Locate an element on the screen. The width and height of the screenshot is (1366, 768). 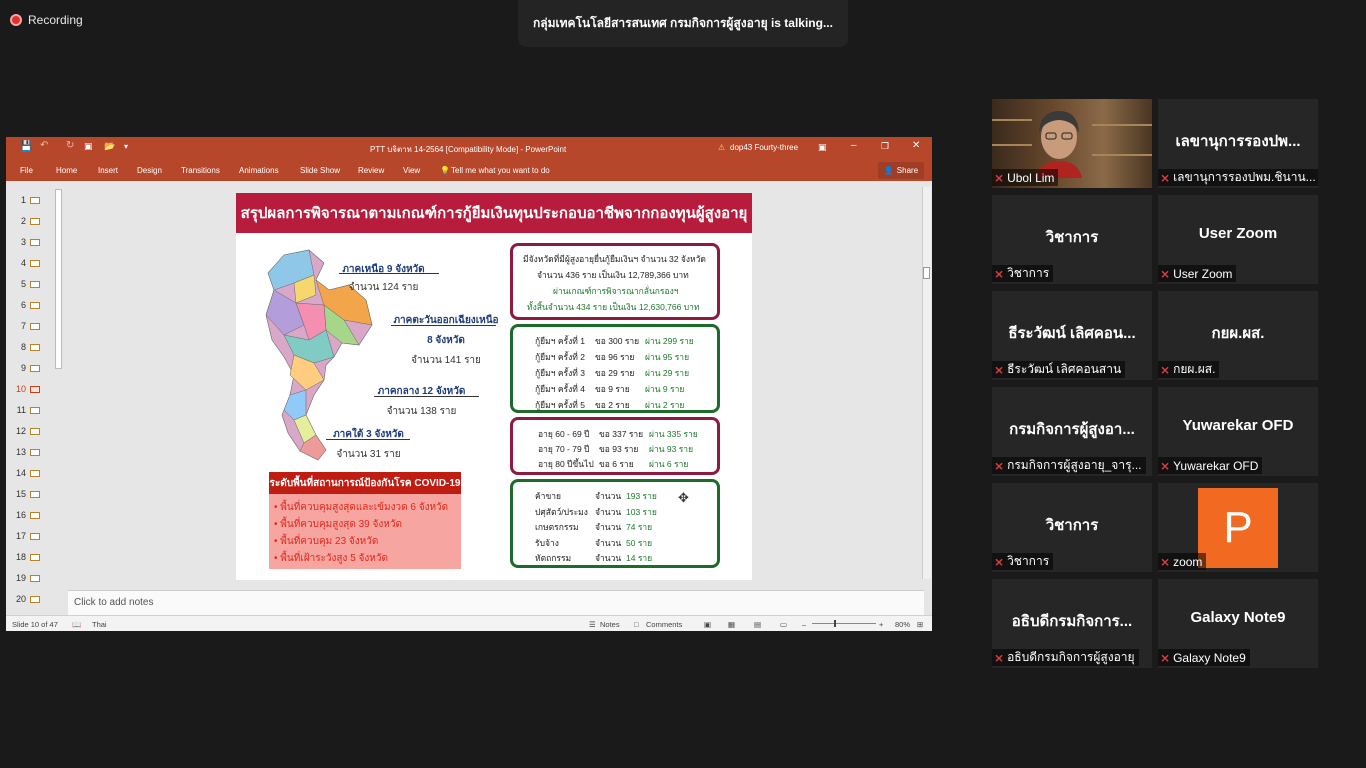
slide-thumbnail-number: 7 is located at coordinates (17, 326).